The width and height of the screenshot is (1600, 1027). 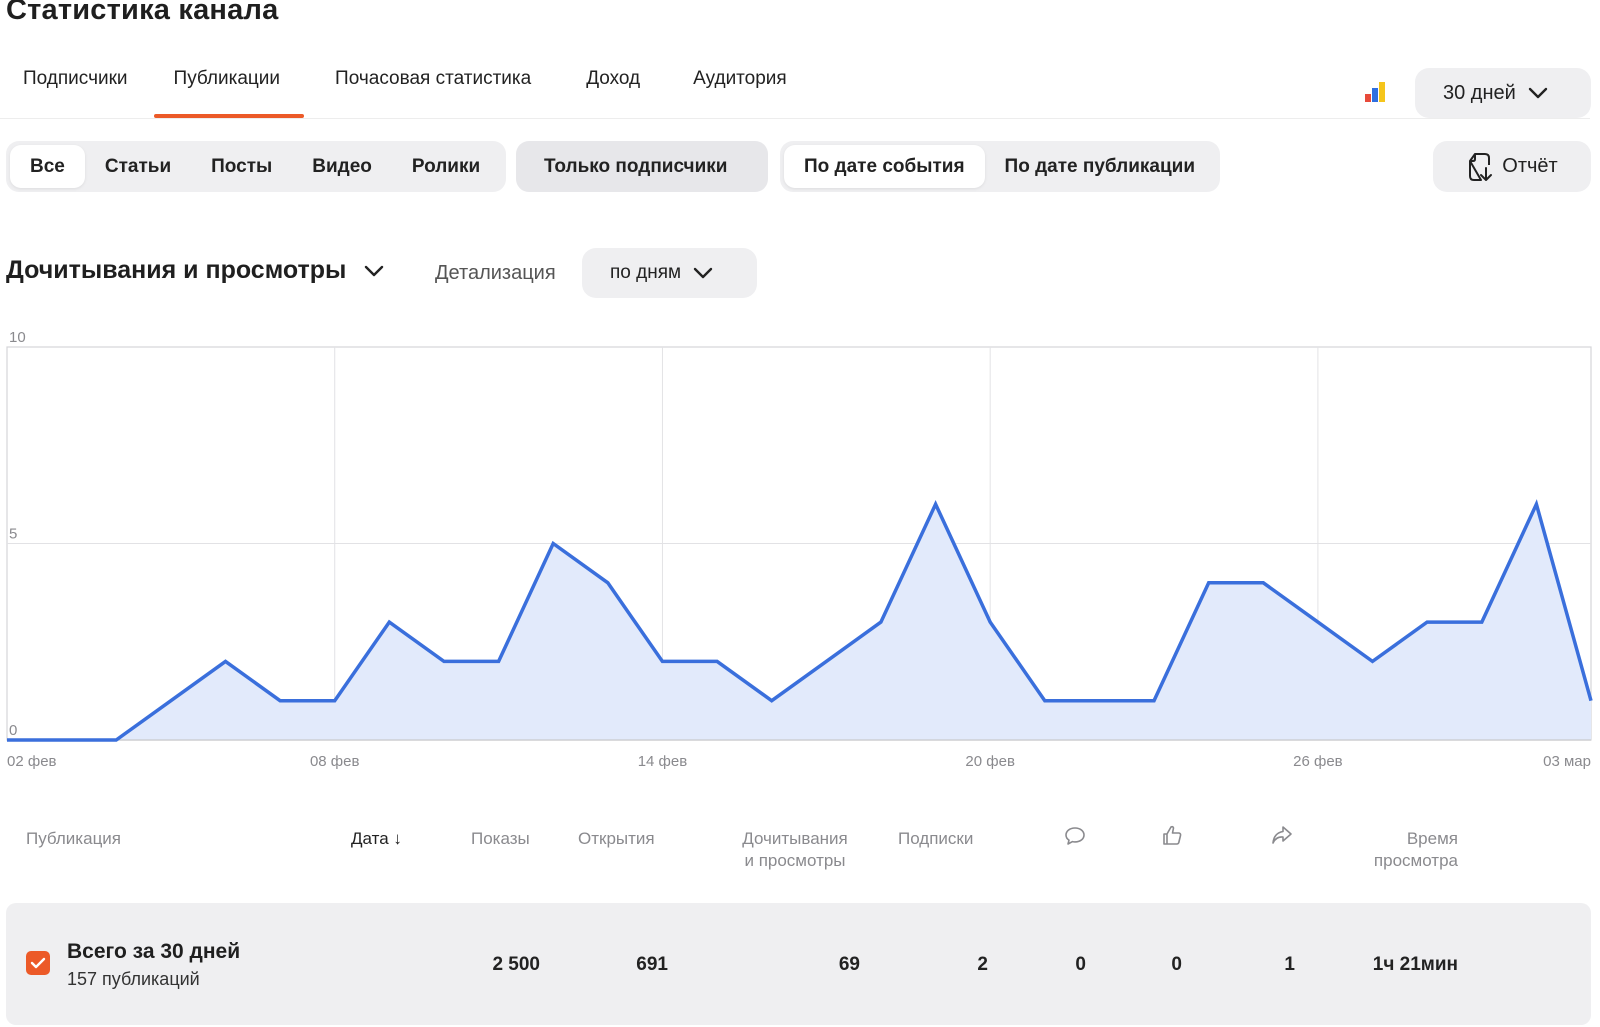 I want to click on total-checkbox, so click(x=38, y=963).